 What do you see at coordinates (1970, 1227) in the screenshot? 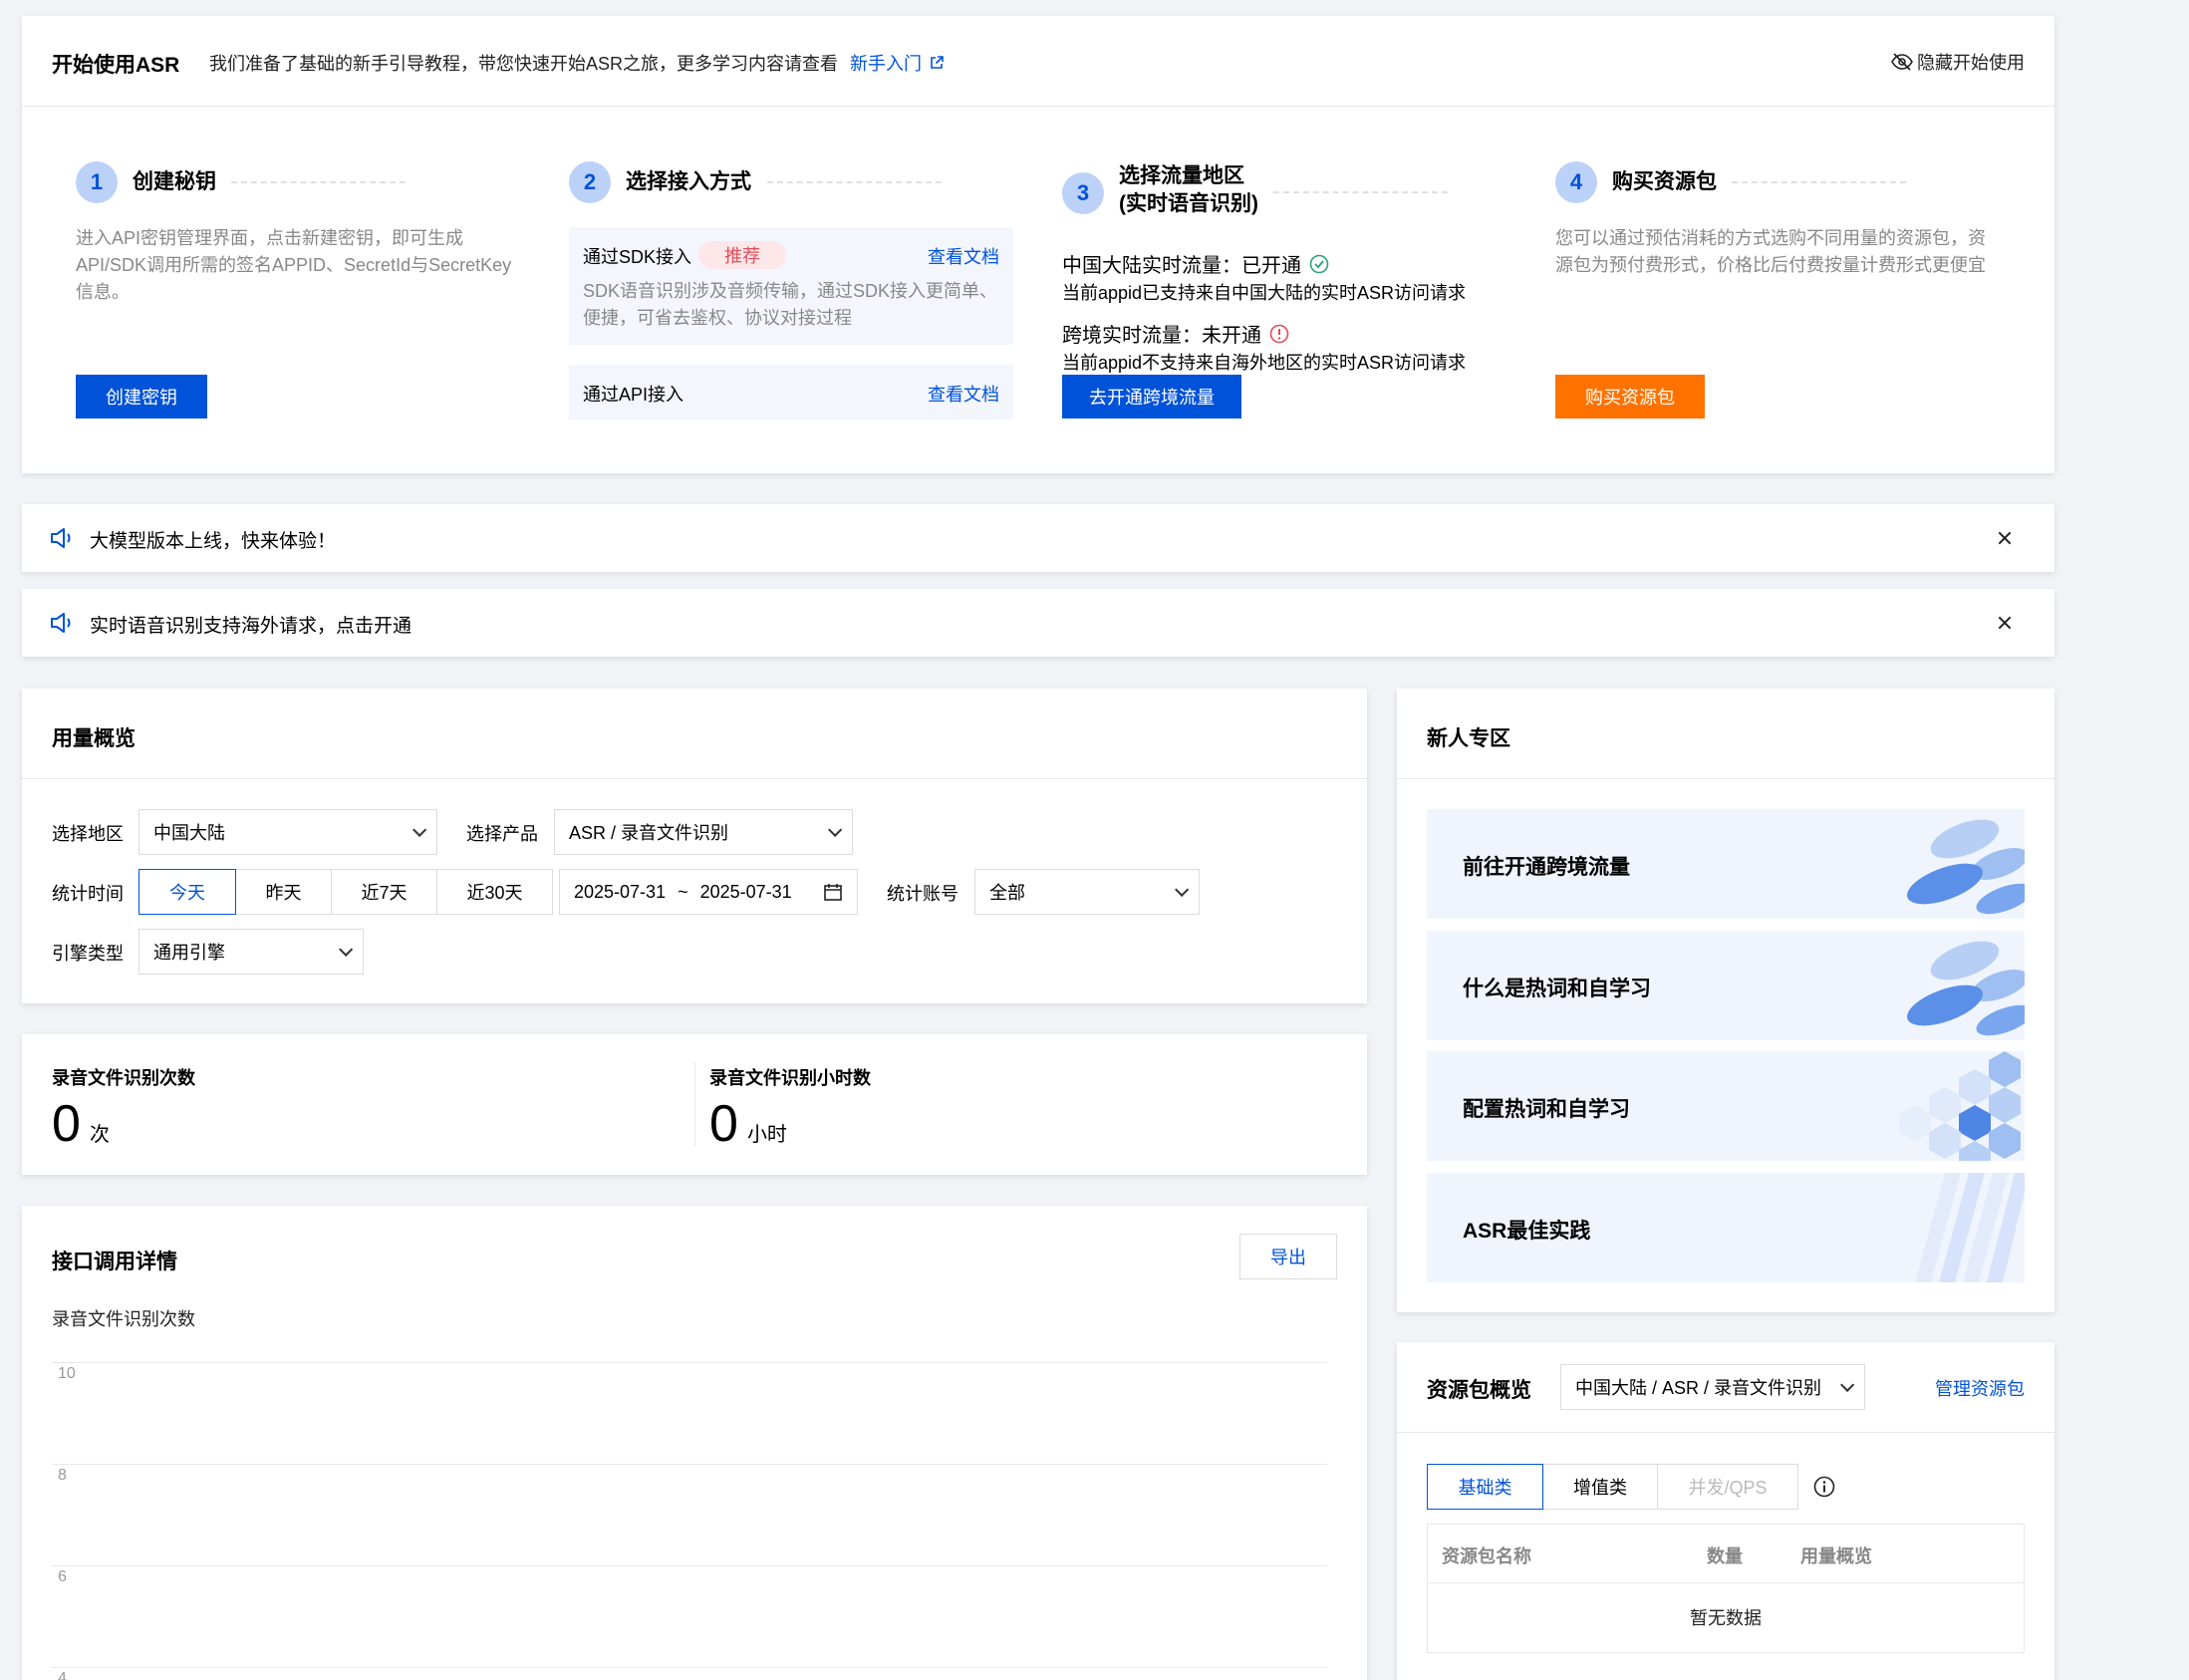
I see `stripes-illustration-icon` at bounding box center [1970, 1227].